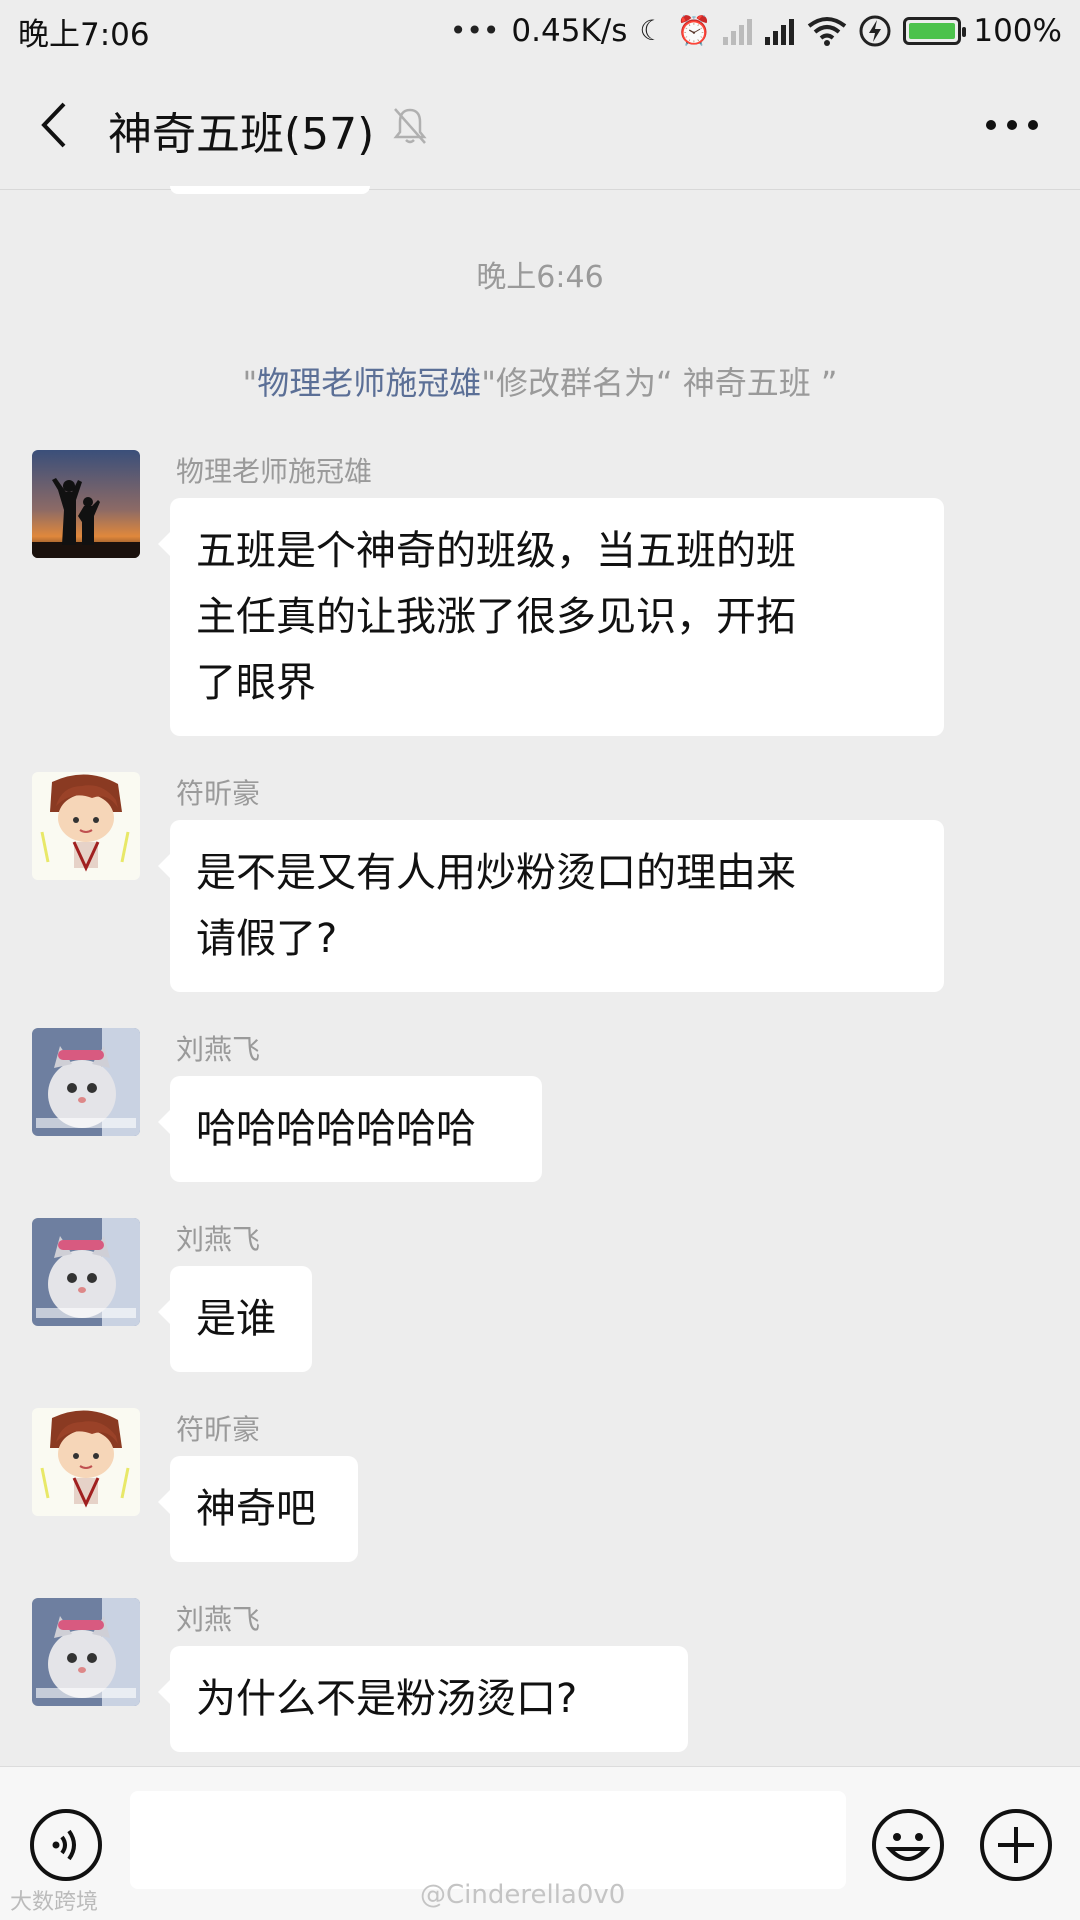  Describe the element at coordinates (659, 383) in the screenshot. I see `system-message-text: "修改群名为“ 神奇五班 ”` at that location.